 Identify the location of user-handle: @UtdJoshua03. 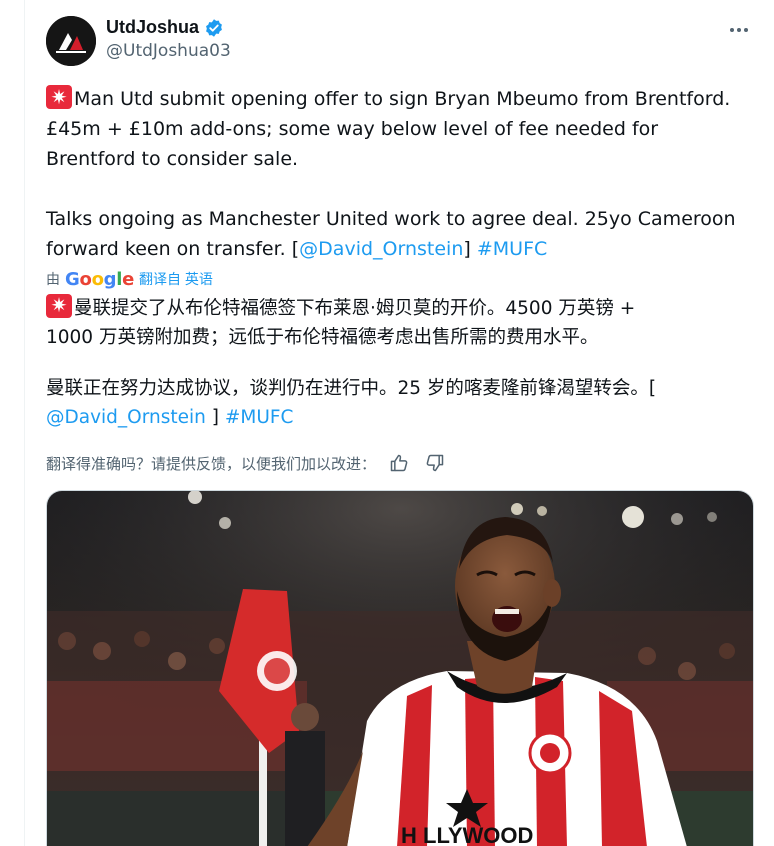
(168, 51).